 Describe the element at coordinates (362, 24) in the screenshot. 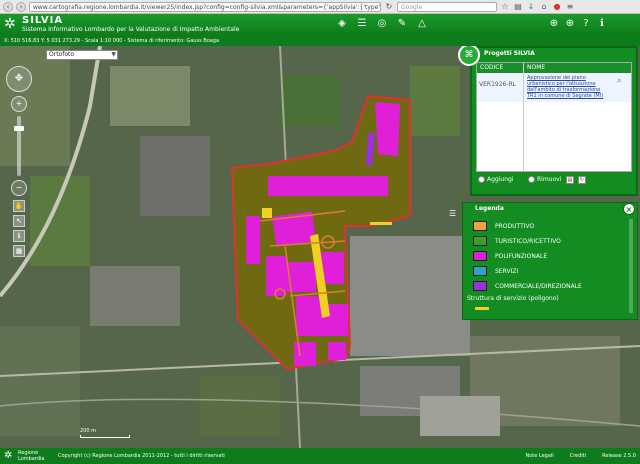

I see `catalog-icon: ☰` at that location.